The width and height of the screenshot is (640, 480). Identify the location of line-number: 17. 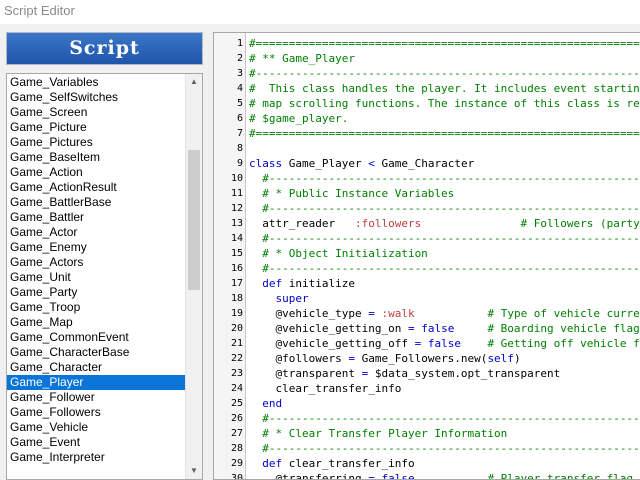
(236, 283).